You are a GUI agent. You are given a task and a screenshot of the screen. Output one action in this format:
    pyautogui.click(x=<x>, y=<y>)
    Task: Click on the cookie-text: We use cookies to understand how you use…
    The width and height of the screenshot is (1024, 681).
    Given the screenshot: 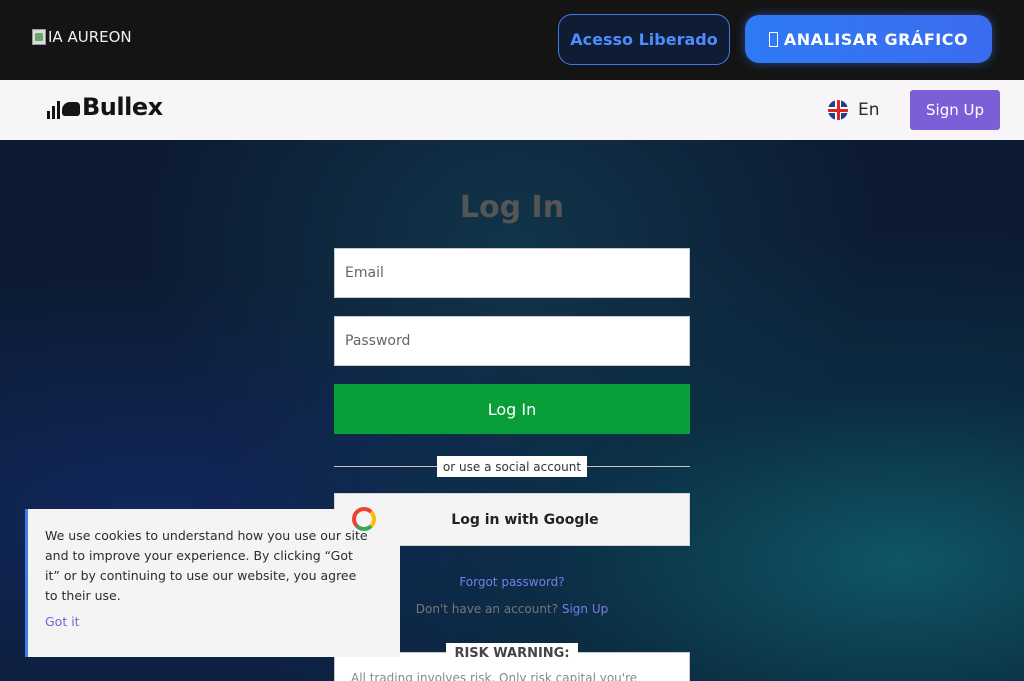 What is the action you would take?
    pyautogui.click(x=206, y=565)
    